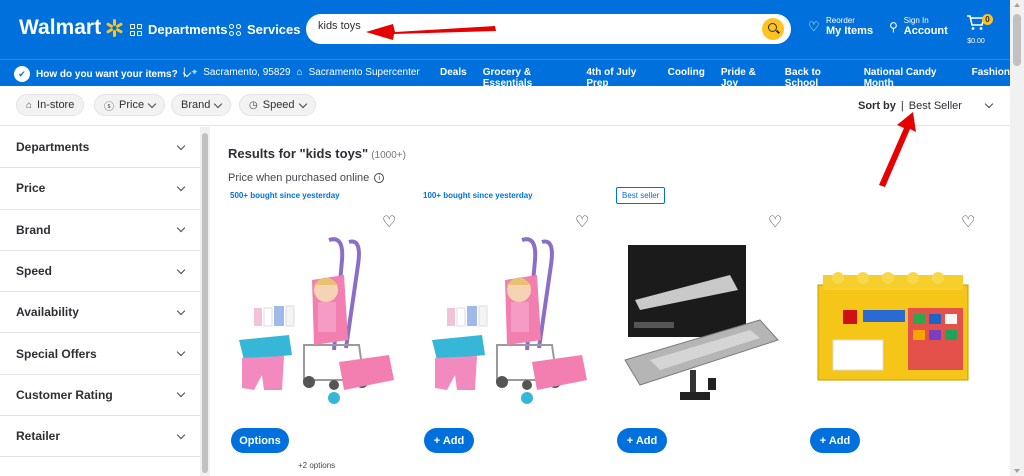 This screenshot has width=1024, height=476. Describe the element at coordinates (1017, 238) in the screenshot. I see `page-scrollbar` at that location.